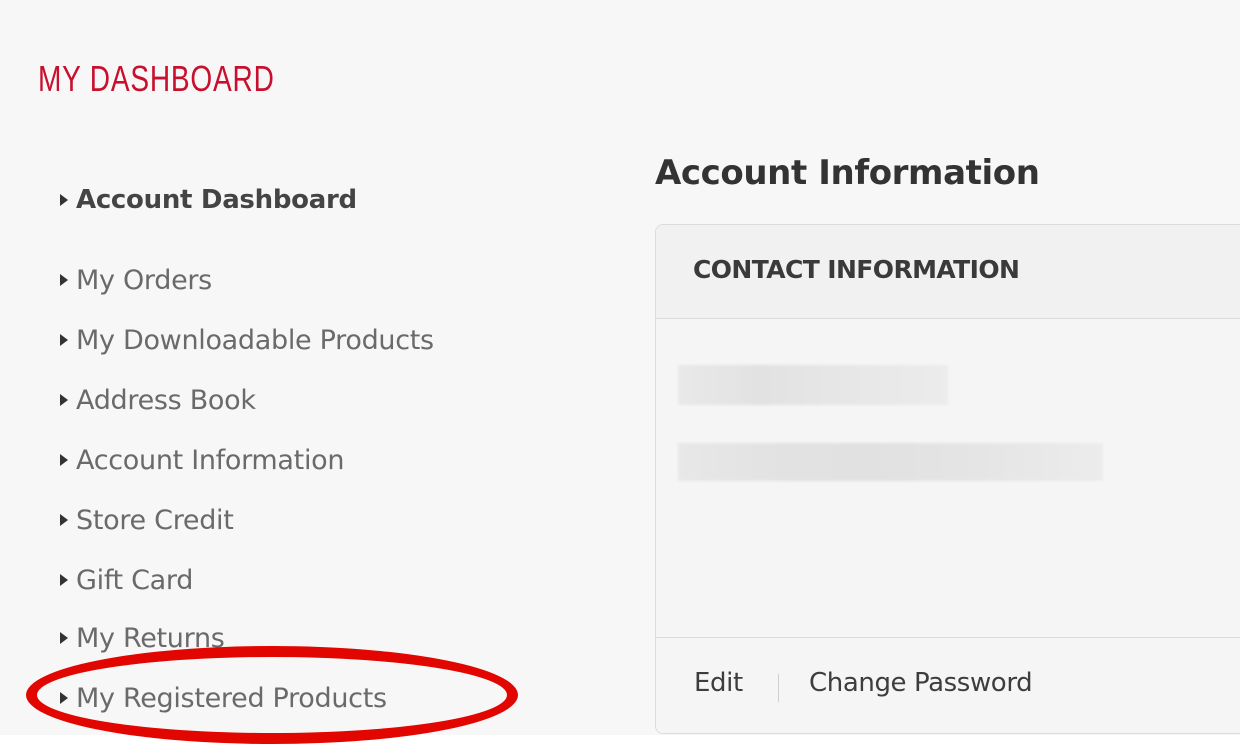 This screenshot has height=744, width=1240. I want to click on card-header-title: CONTACT INFORMATION, so click(856, 269).